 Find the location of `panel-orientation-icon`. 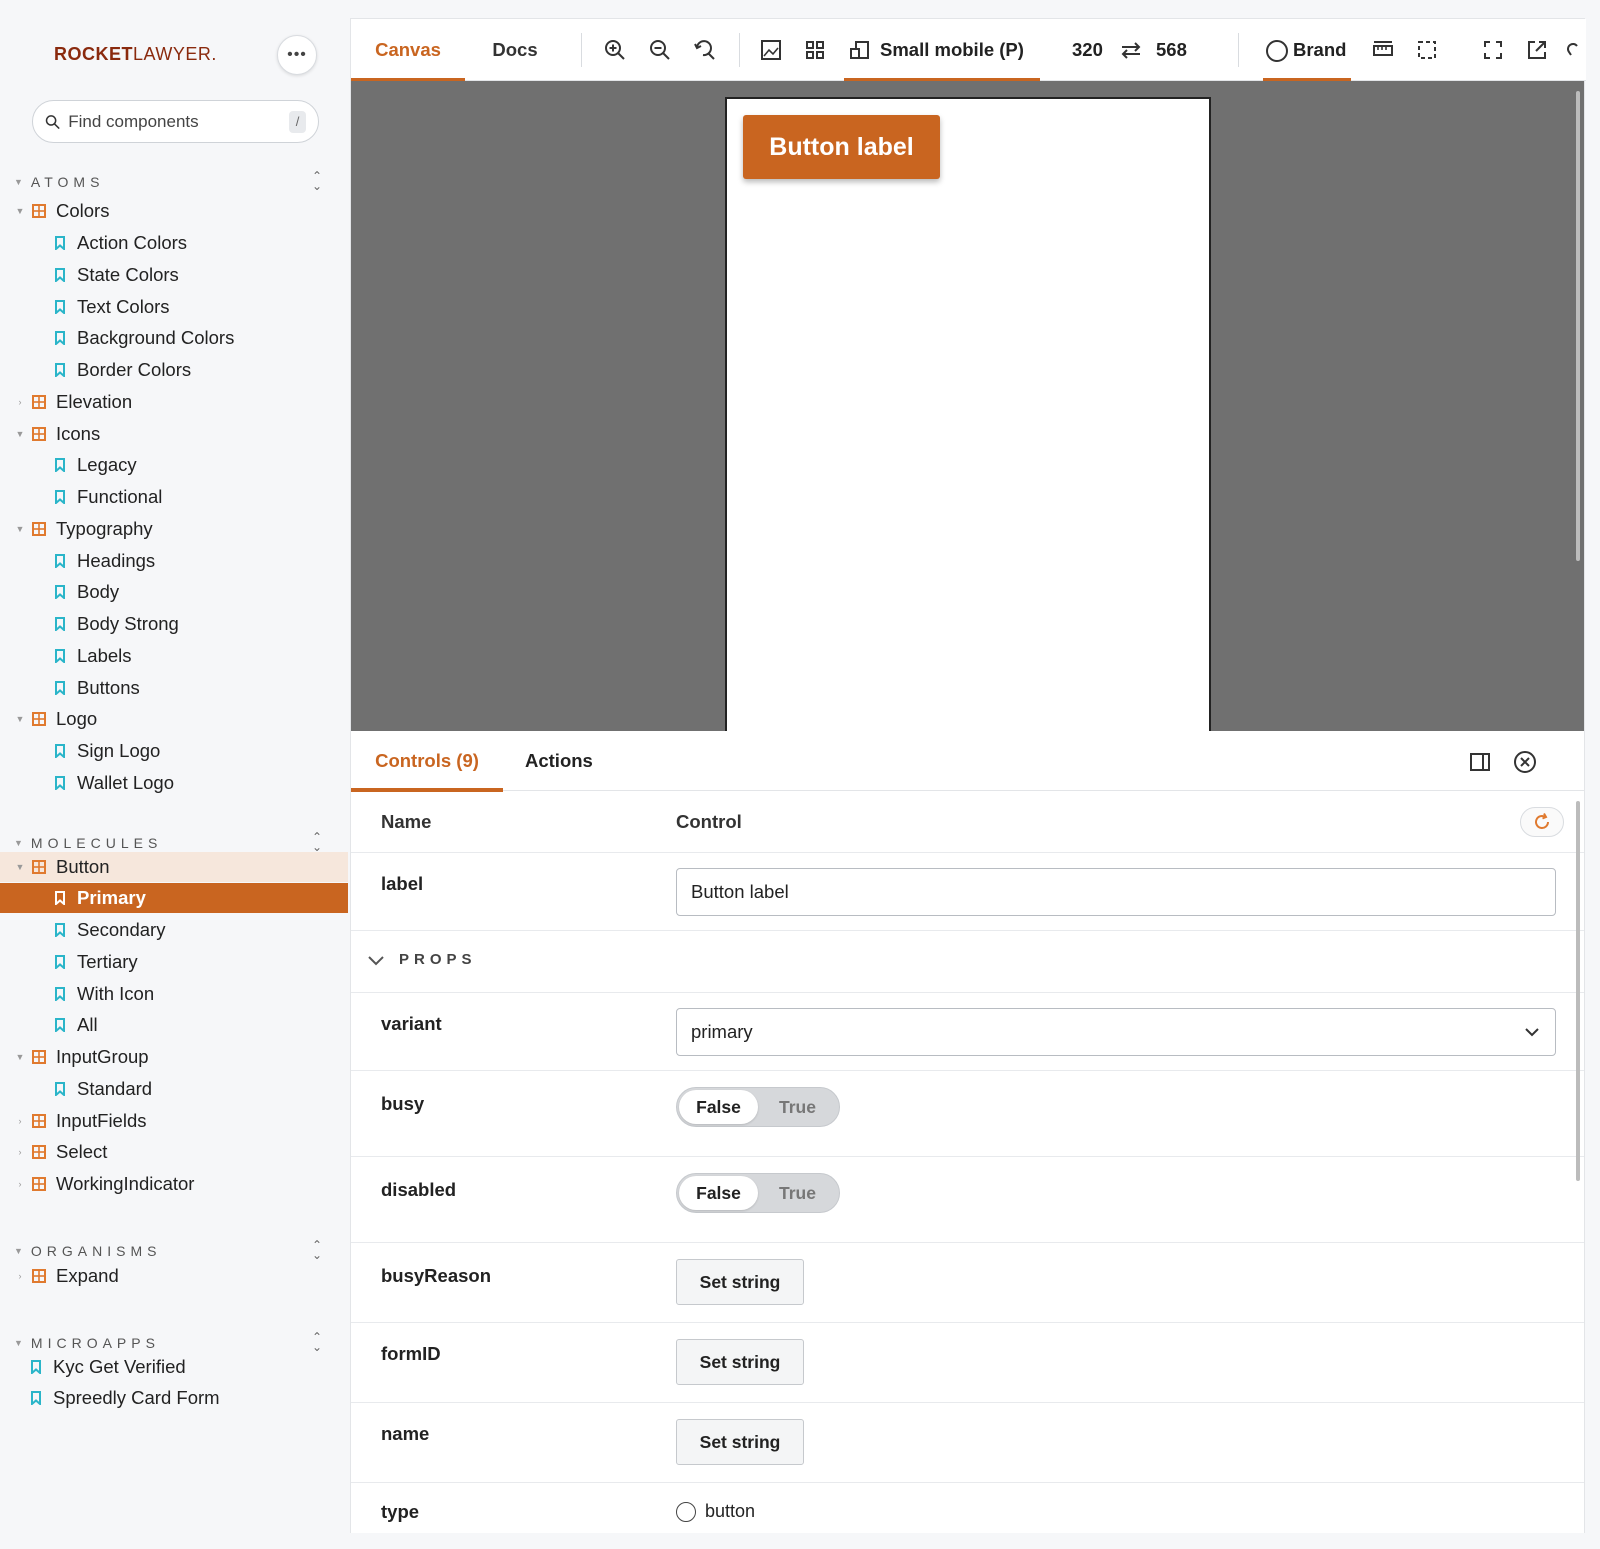

panel-orientation-icon is located at coordinates (1480, 762).